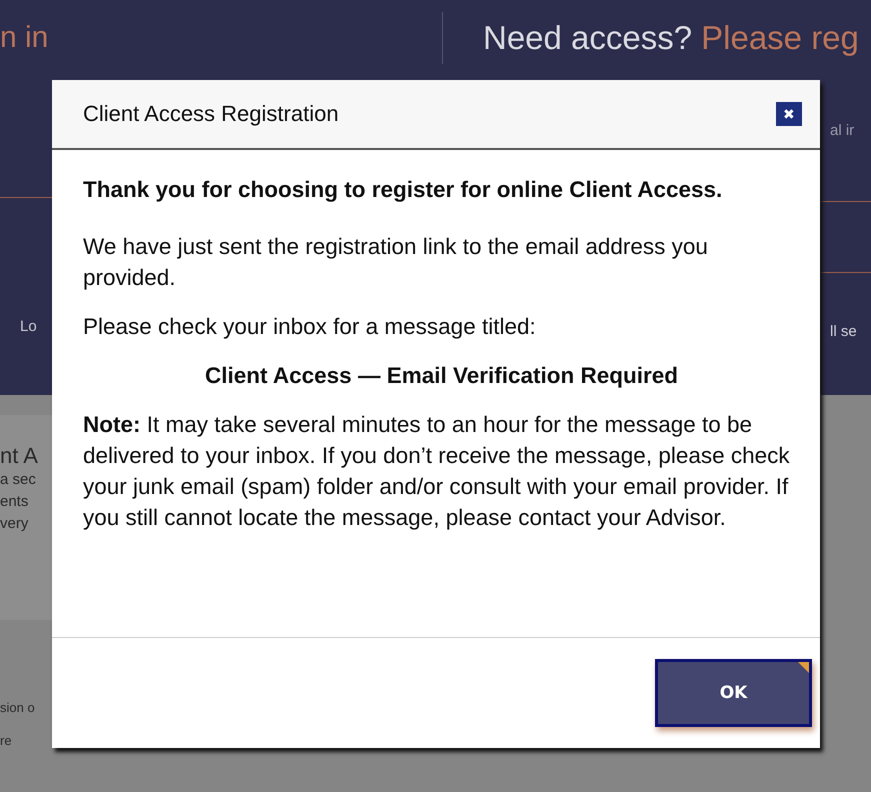  What do you see at coordinates (6, 740) in the screenshot?
I see `page-text: re` at bounding box center [6, 740].